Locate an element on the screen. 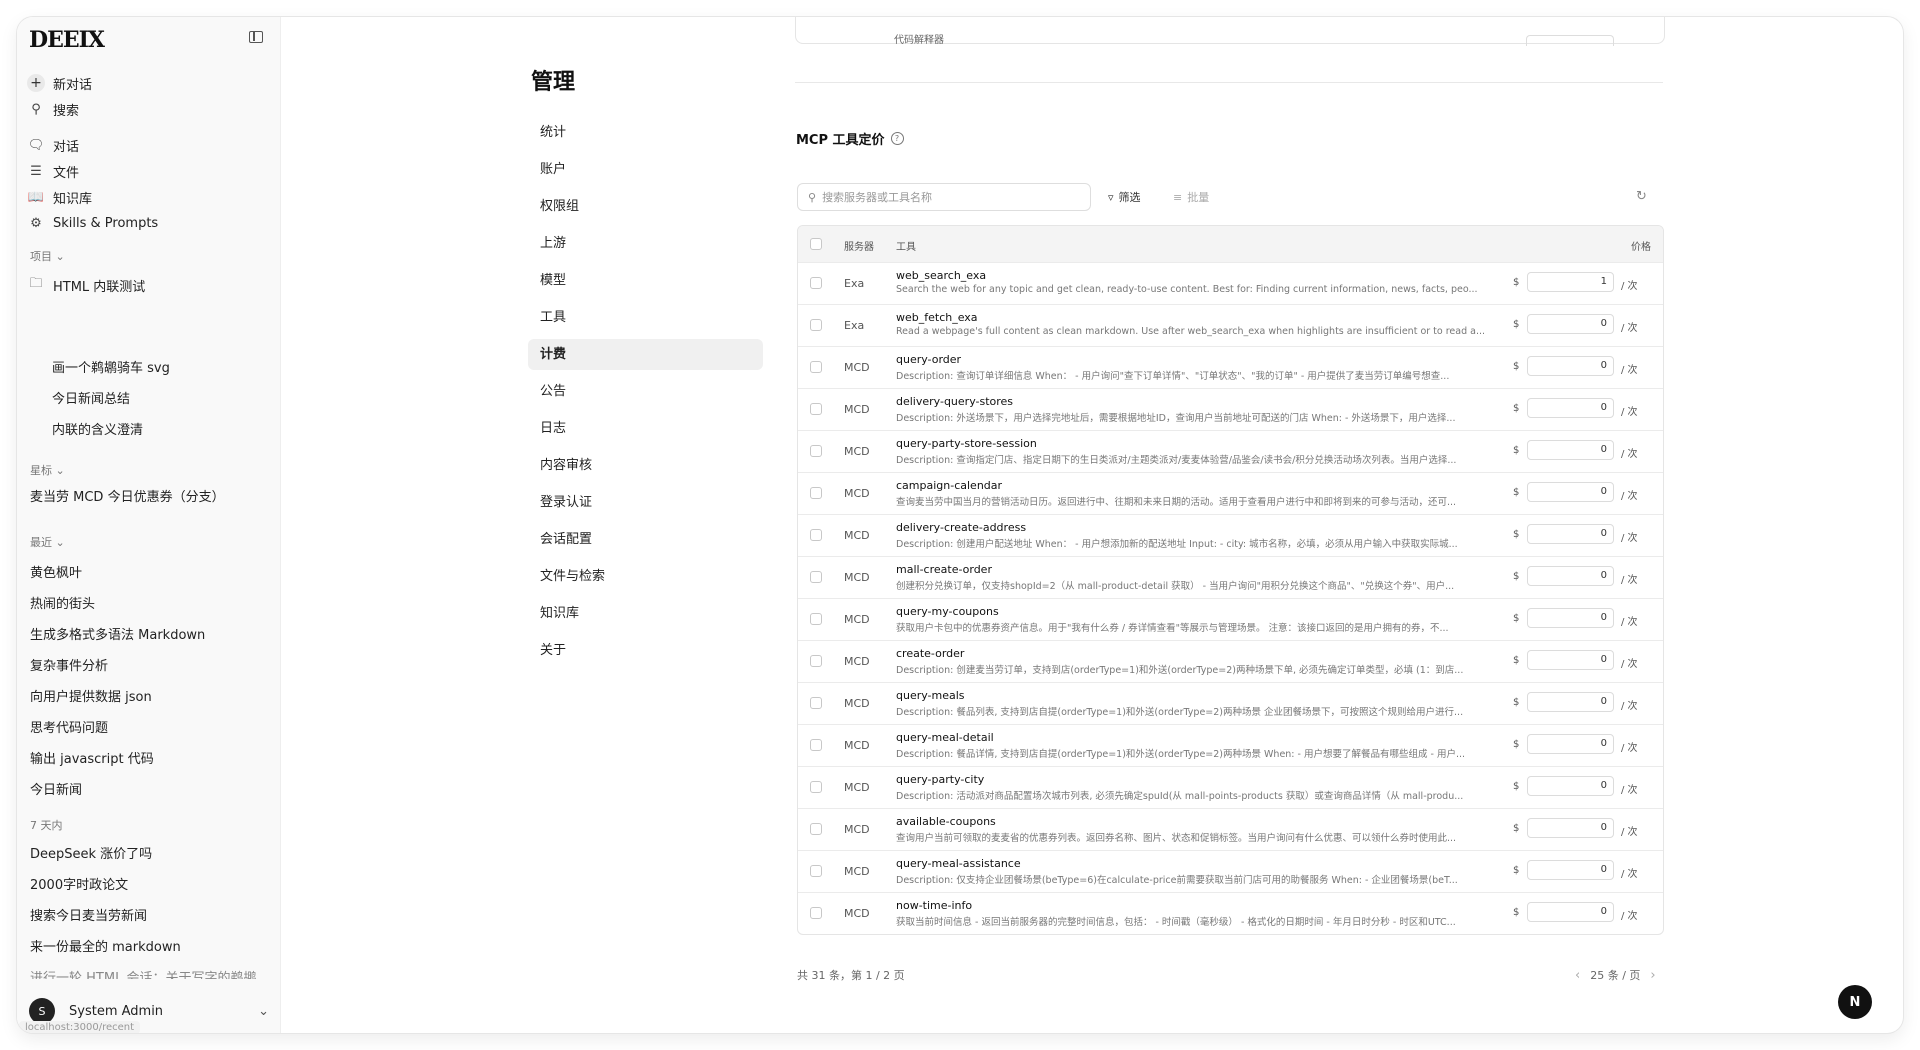  project-chat-item: 今日新闻总结 is located at coordinates (172, 397).